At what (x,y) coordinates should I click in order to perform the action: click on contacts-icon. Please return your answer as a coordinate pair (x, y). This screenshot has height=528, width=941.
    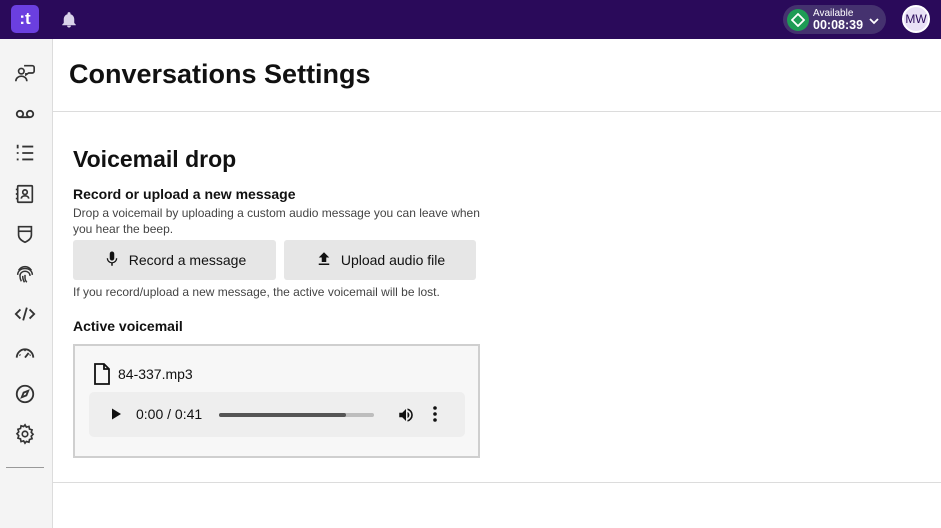
    Looking at the image, I should click on (25, 194).